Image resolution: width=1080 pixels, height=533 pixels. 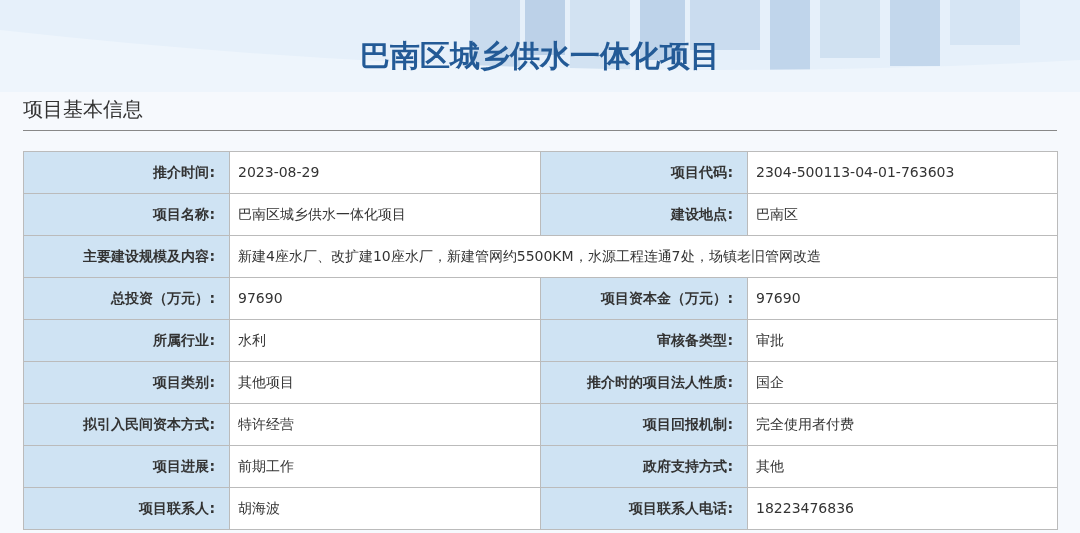 I want to click on field-label: 项目类别:, so click(x=126, y=382).